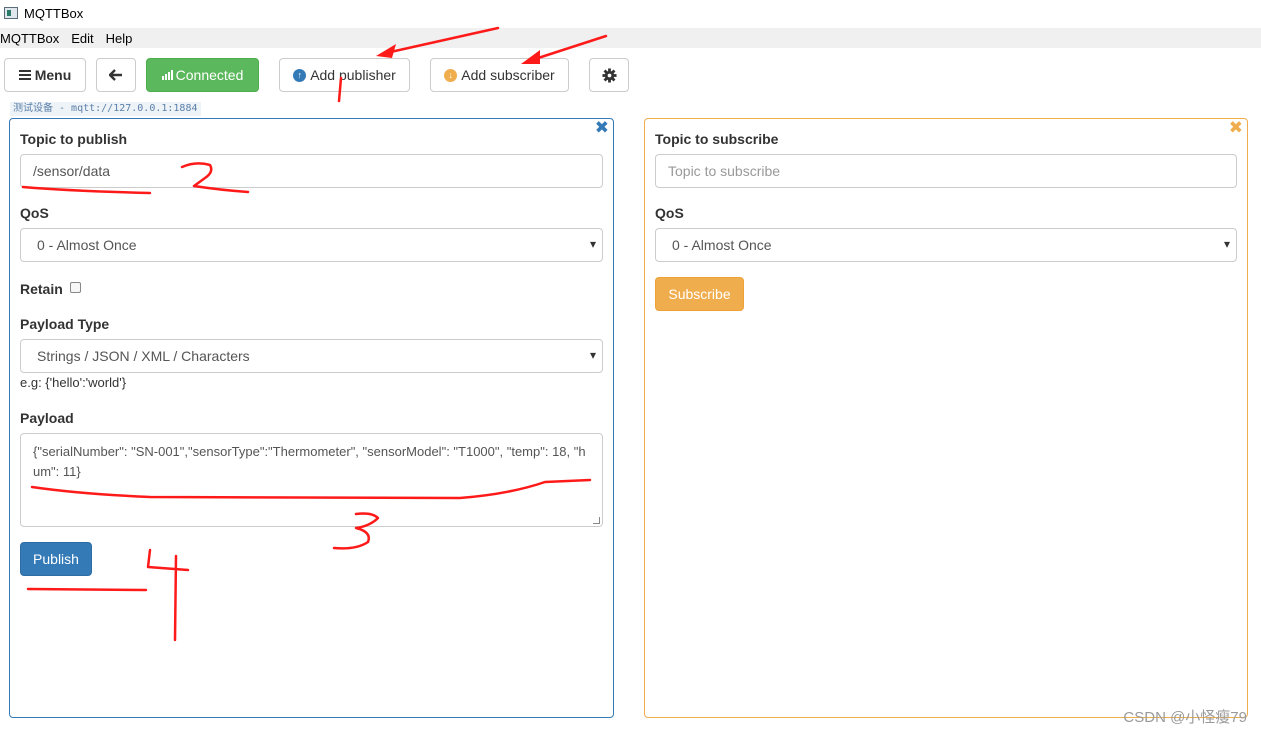 This screenshot has height=734, width=1261. Describe the element at coordinates (353, 75) in the screenshot. I see `add-publisher-label: Add publisher` at that location.